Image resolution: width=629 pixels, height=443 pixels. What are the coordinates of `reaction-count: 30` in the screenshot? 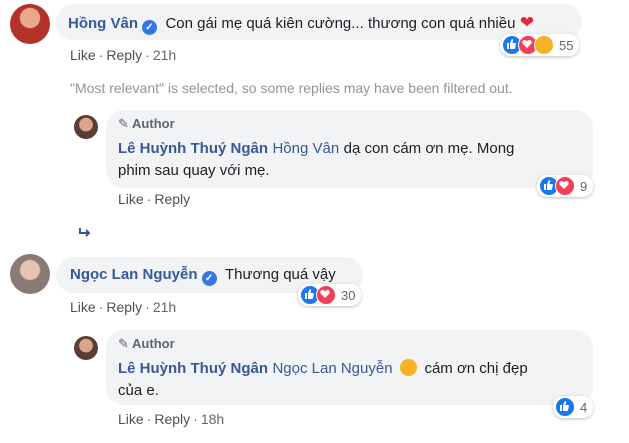 It's located at (348, 295).